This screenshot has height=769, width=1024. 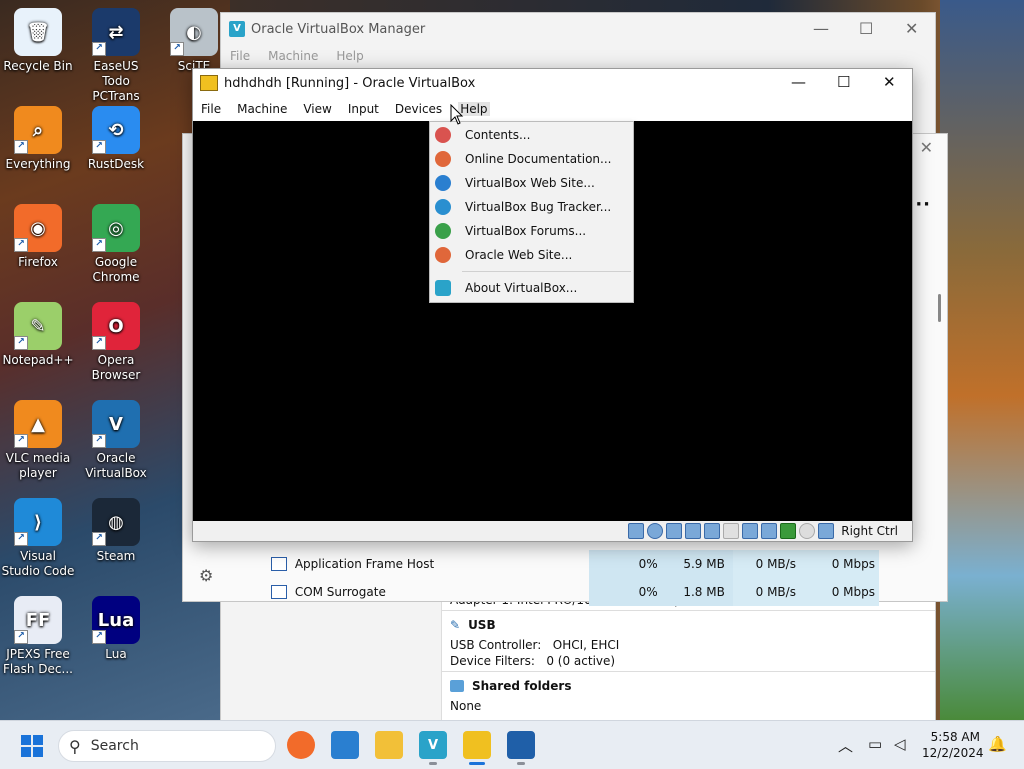 What do you see at coordinates (807, 531) in the screenshot?
I see `mouse-integration-icon` at bounding box center [807, 531].